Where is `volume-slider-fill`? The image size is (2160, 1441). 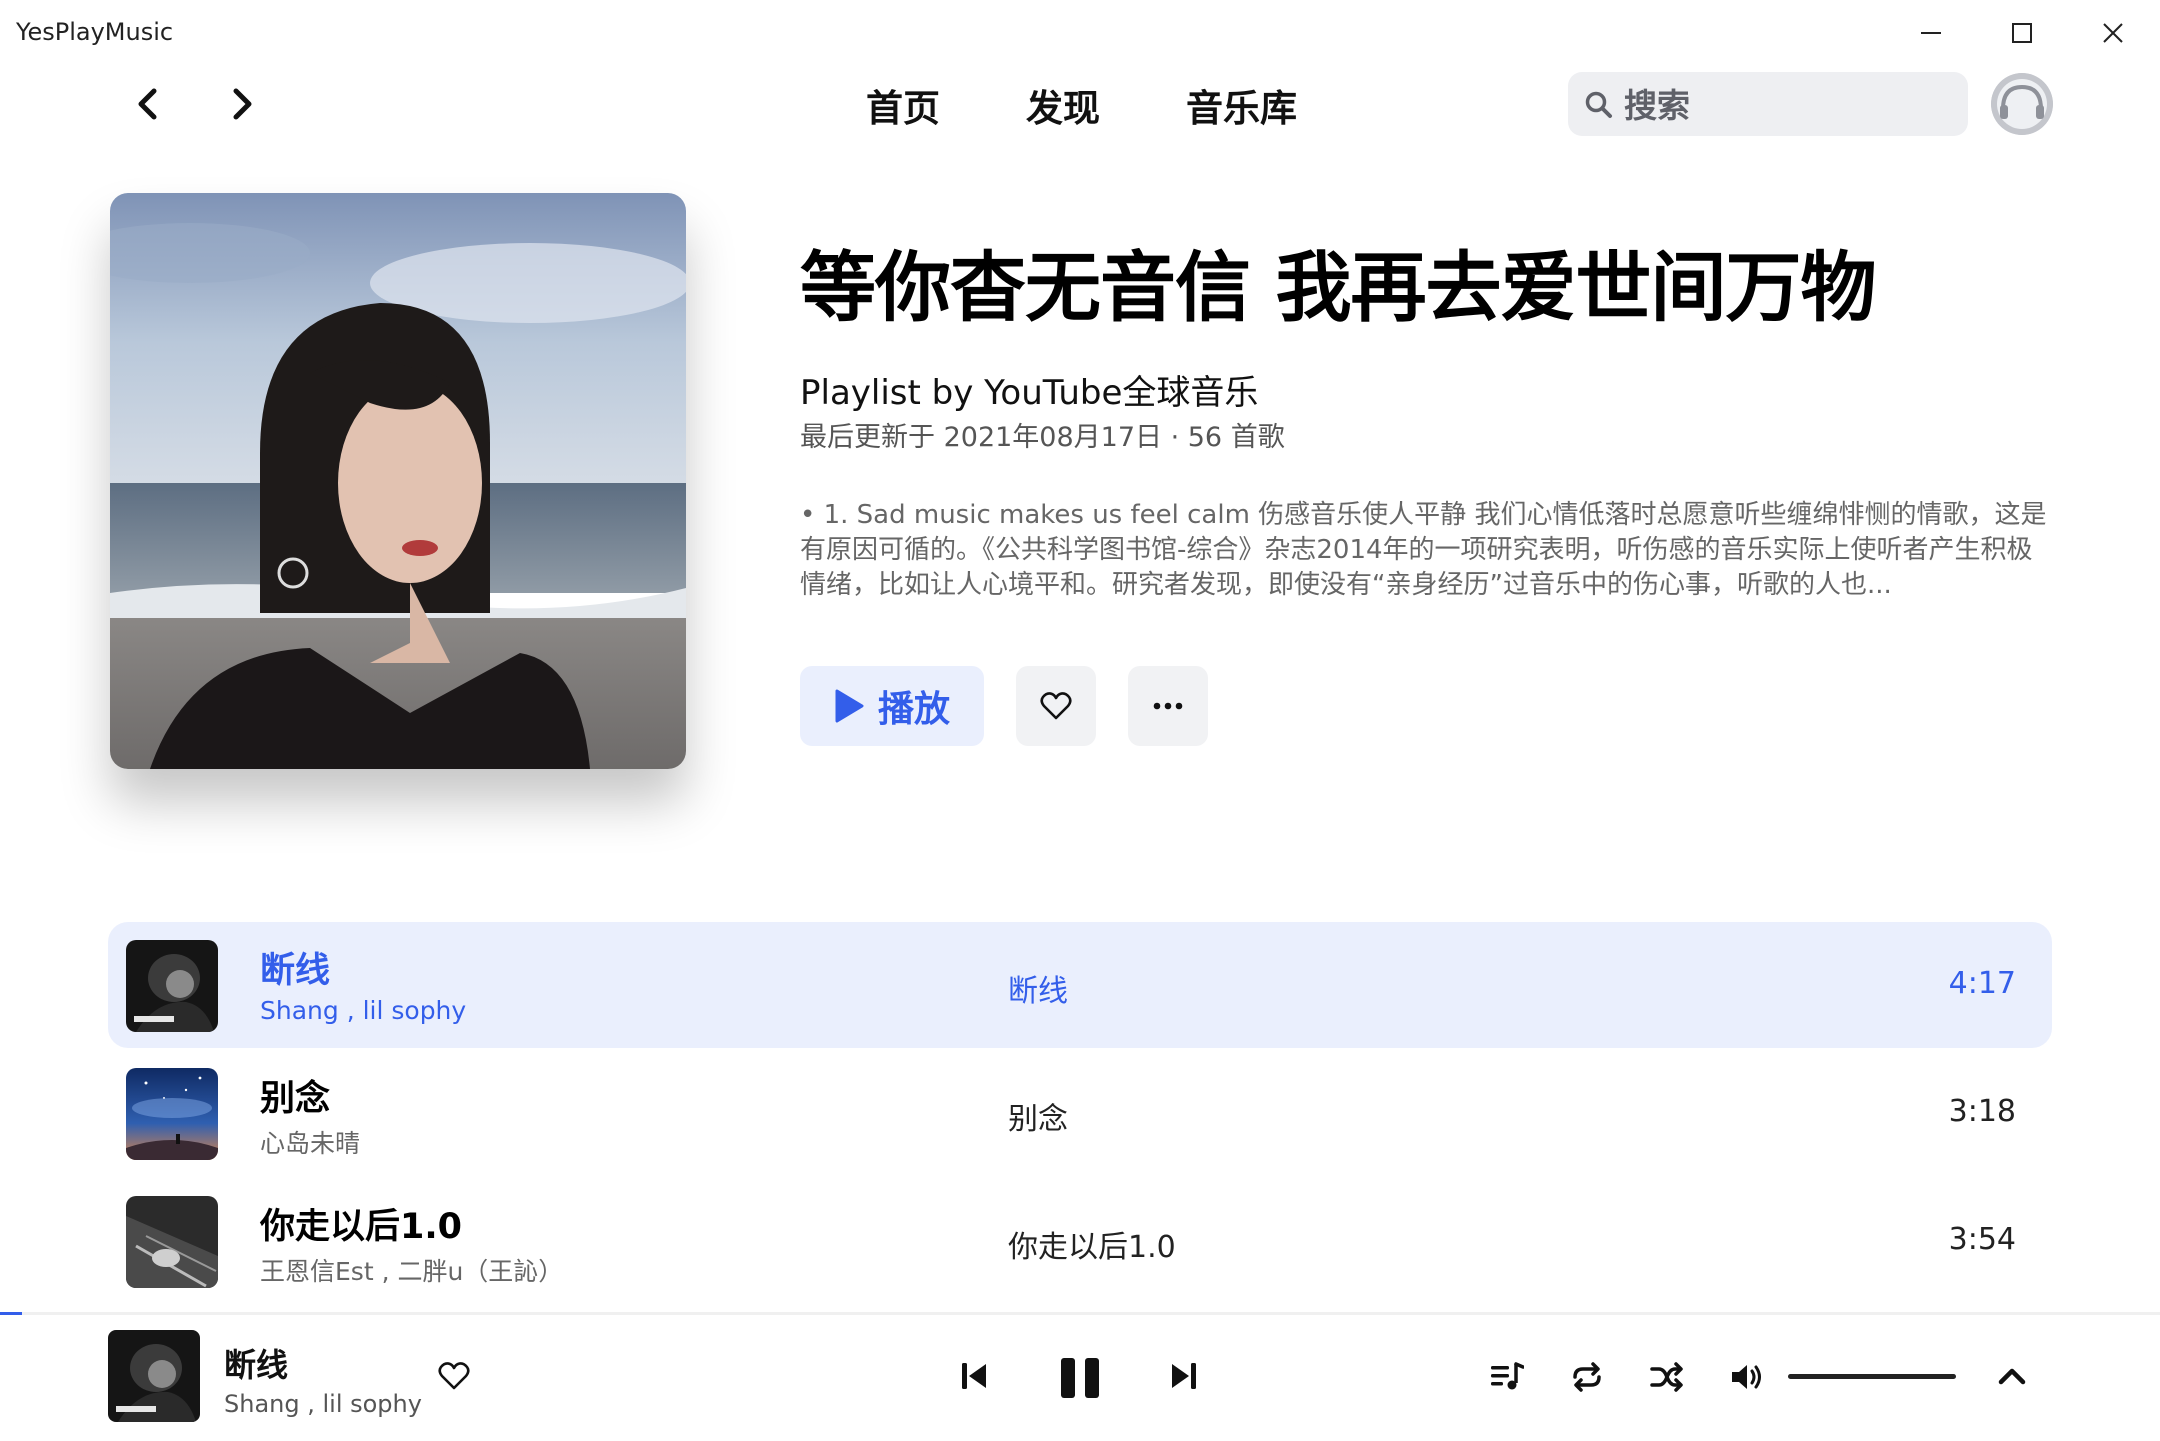
volume-slider-fill is located at coordinates (1872, 1376).